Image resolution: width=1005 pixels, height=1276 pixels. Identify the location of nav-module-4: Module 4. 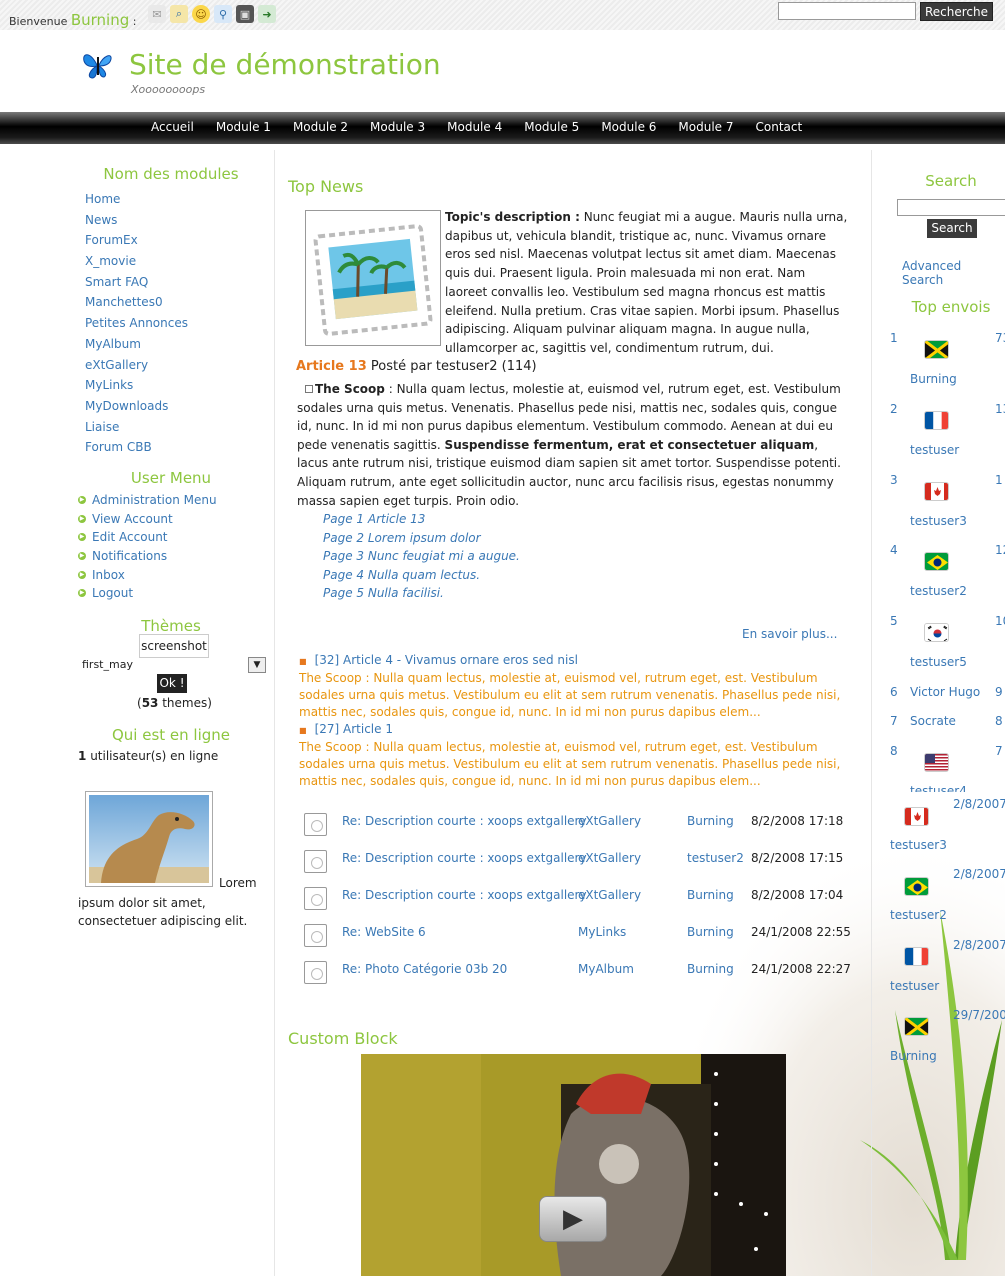
(474, 128).